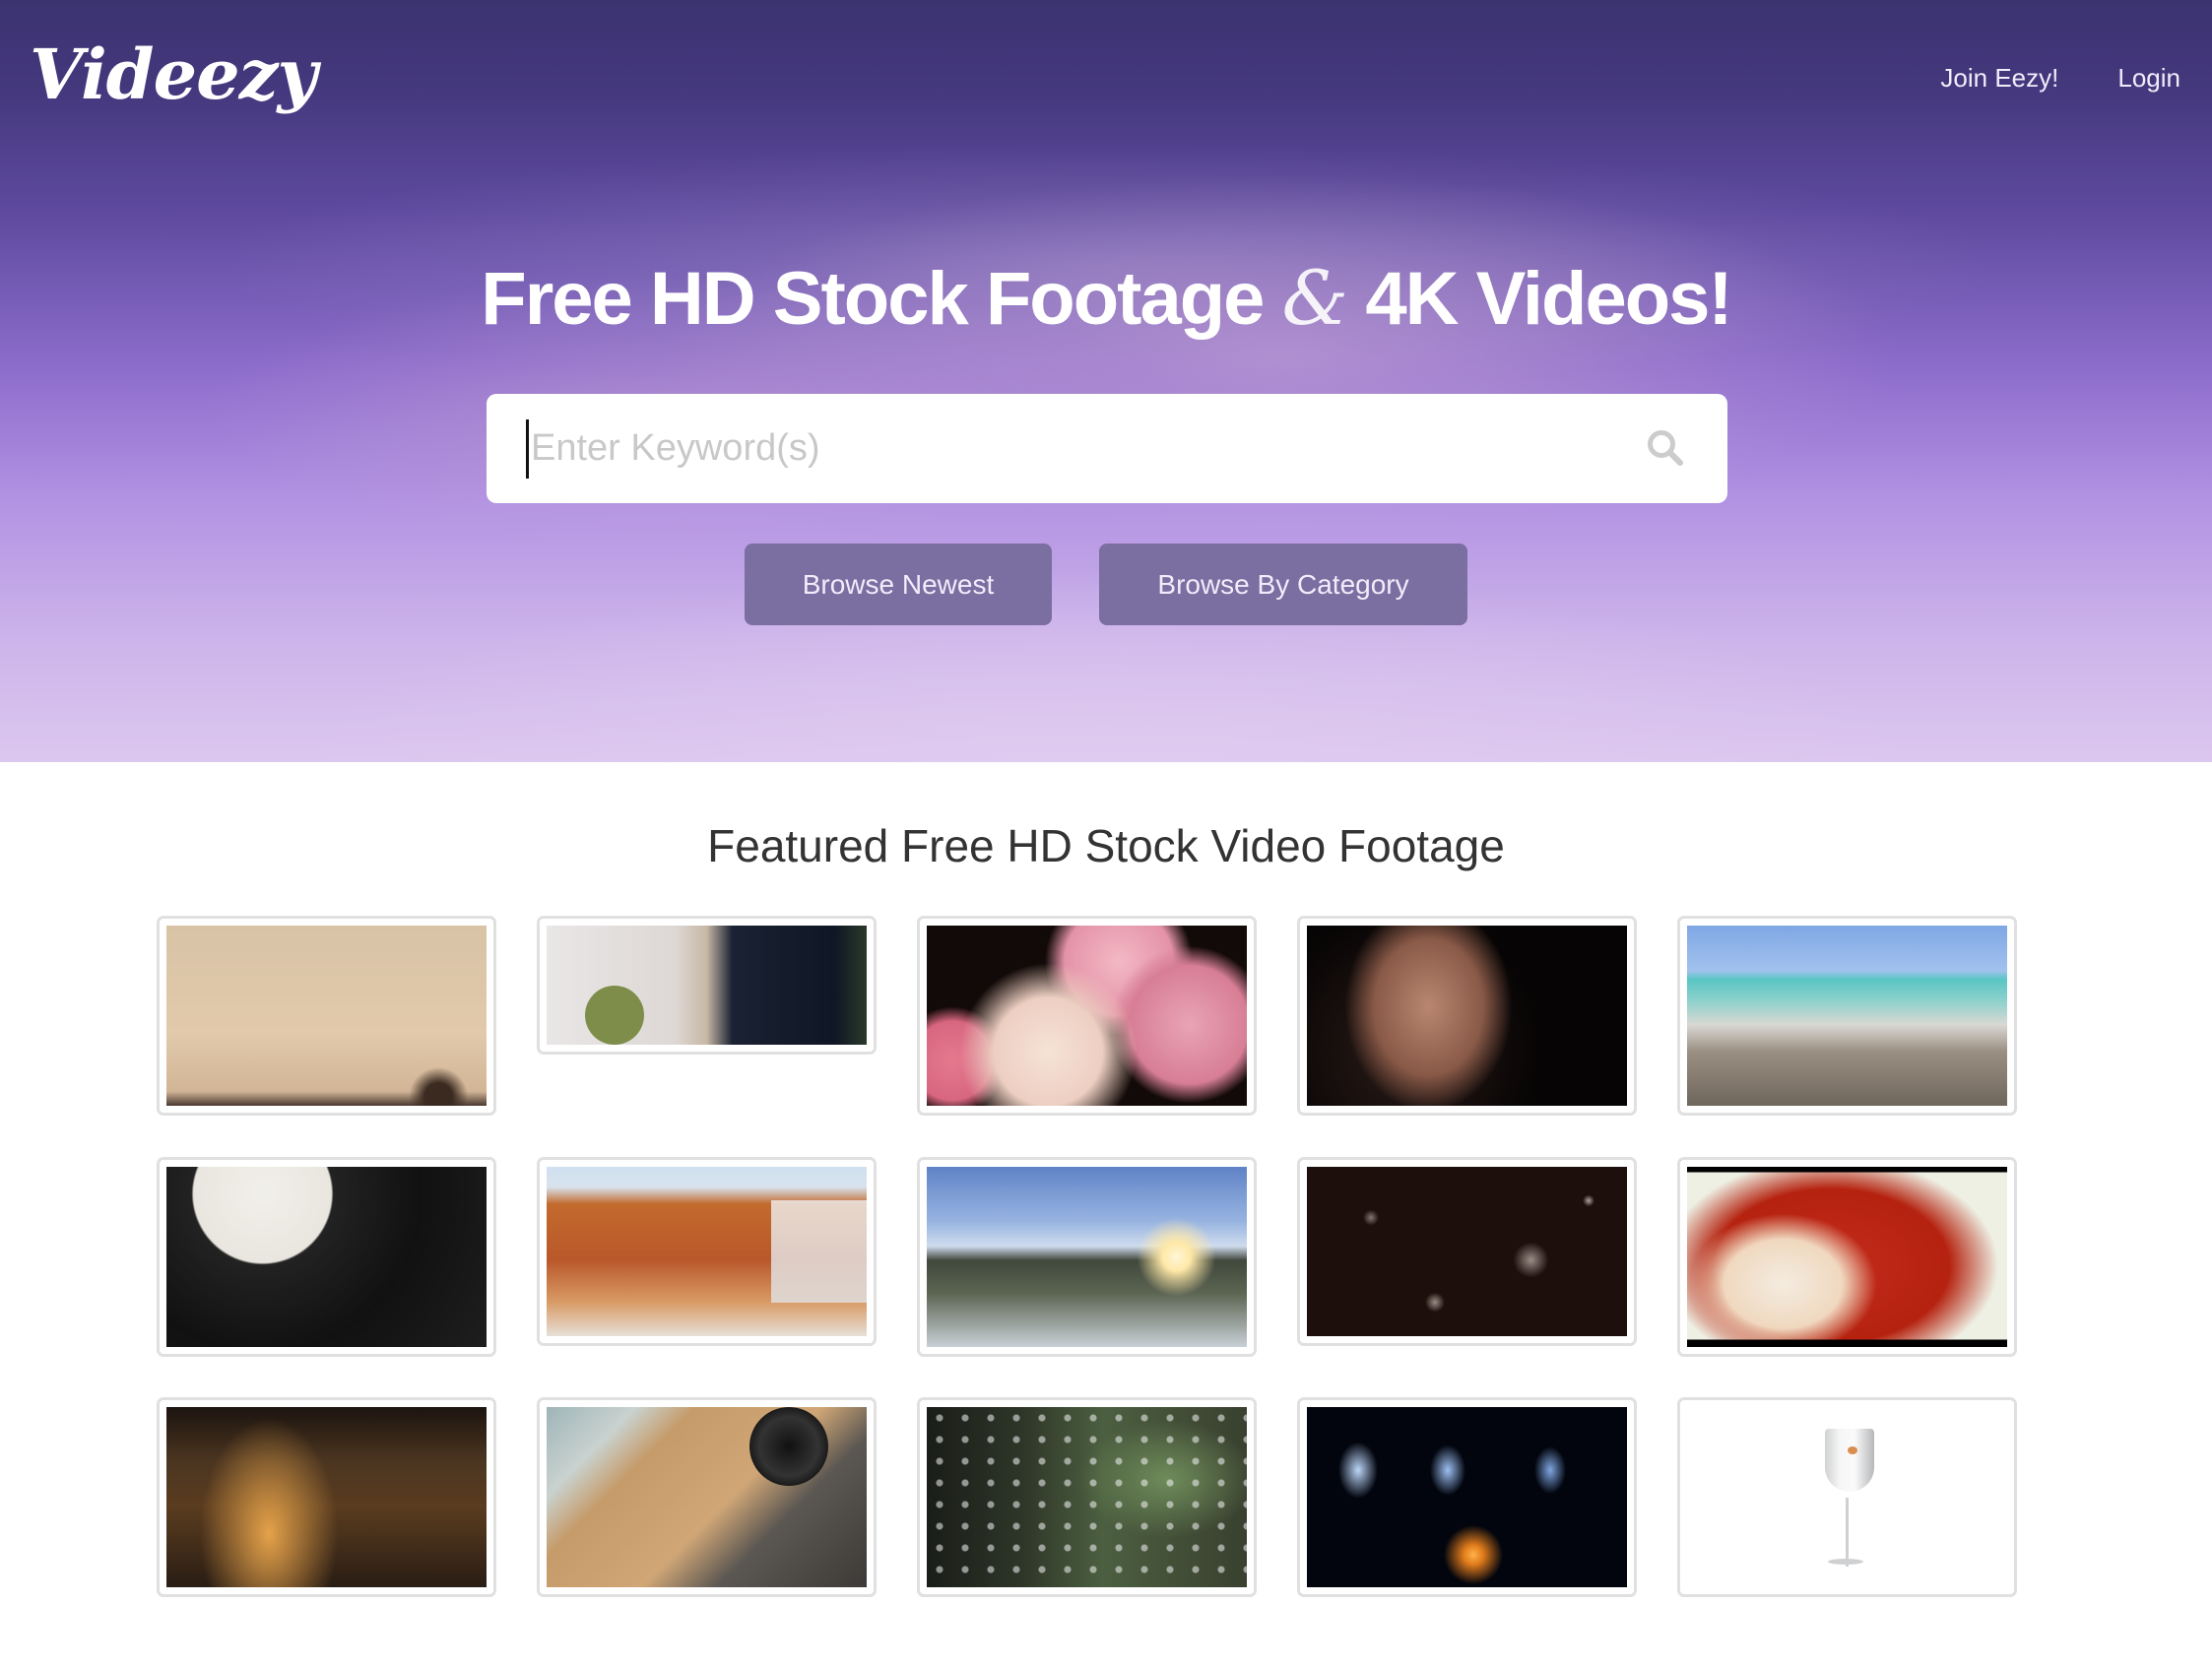 The image size is (2212, 1668). I want to click on video-thumbnail-camera-desk, so click(707, 1497).